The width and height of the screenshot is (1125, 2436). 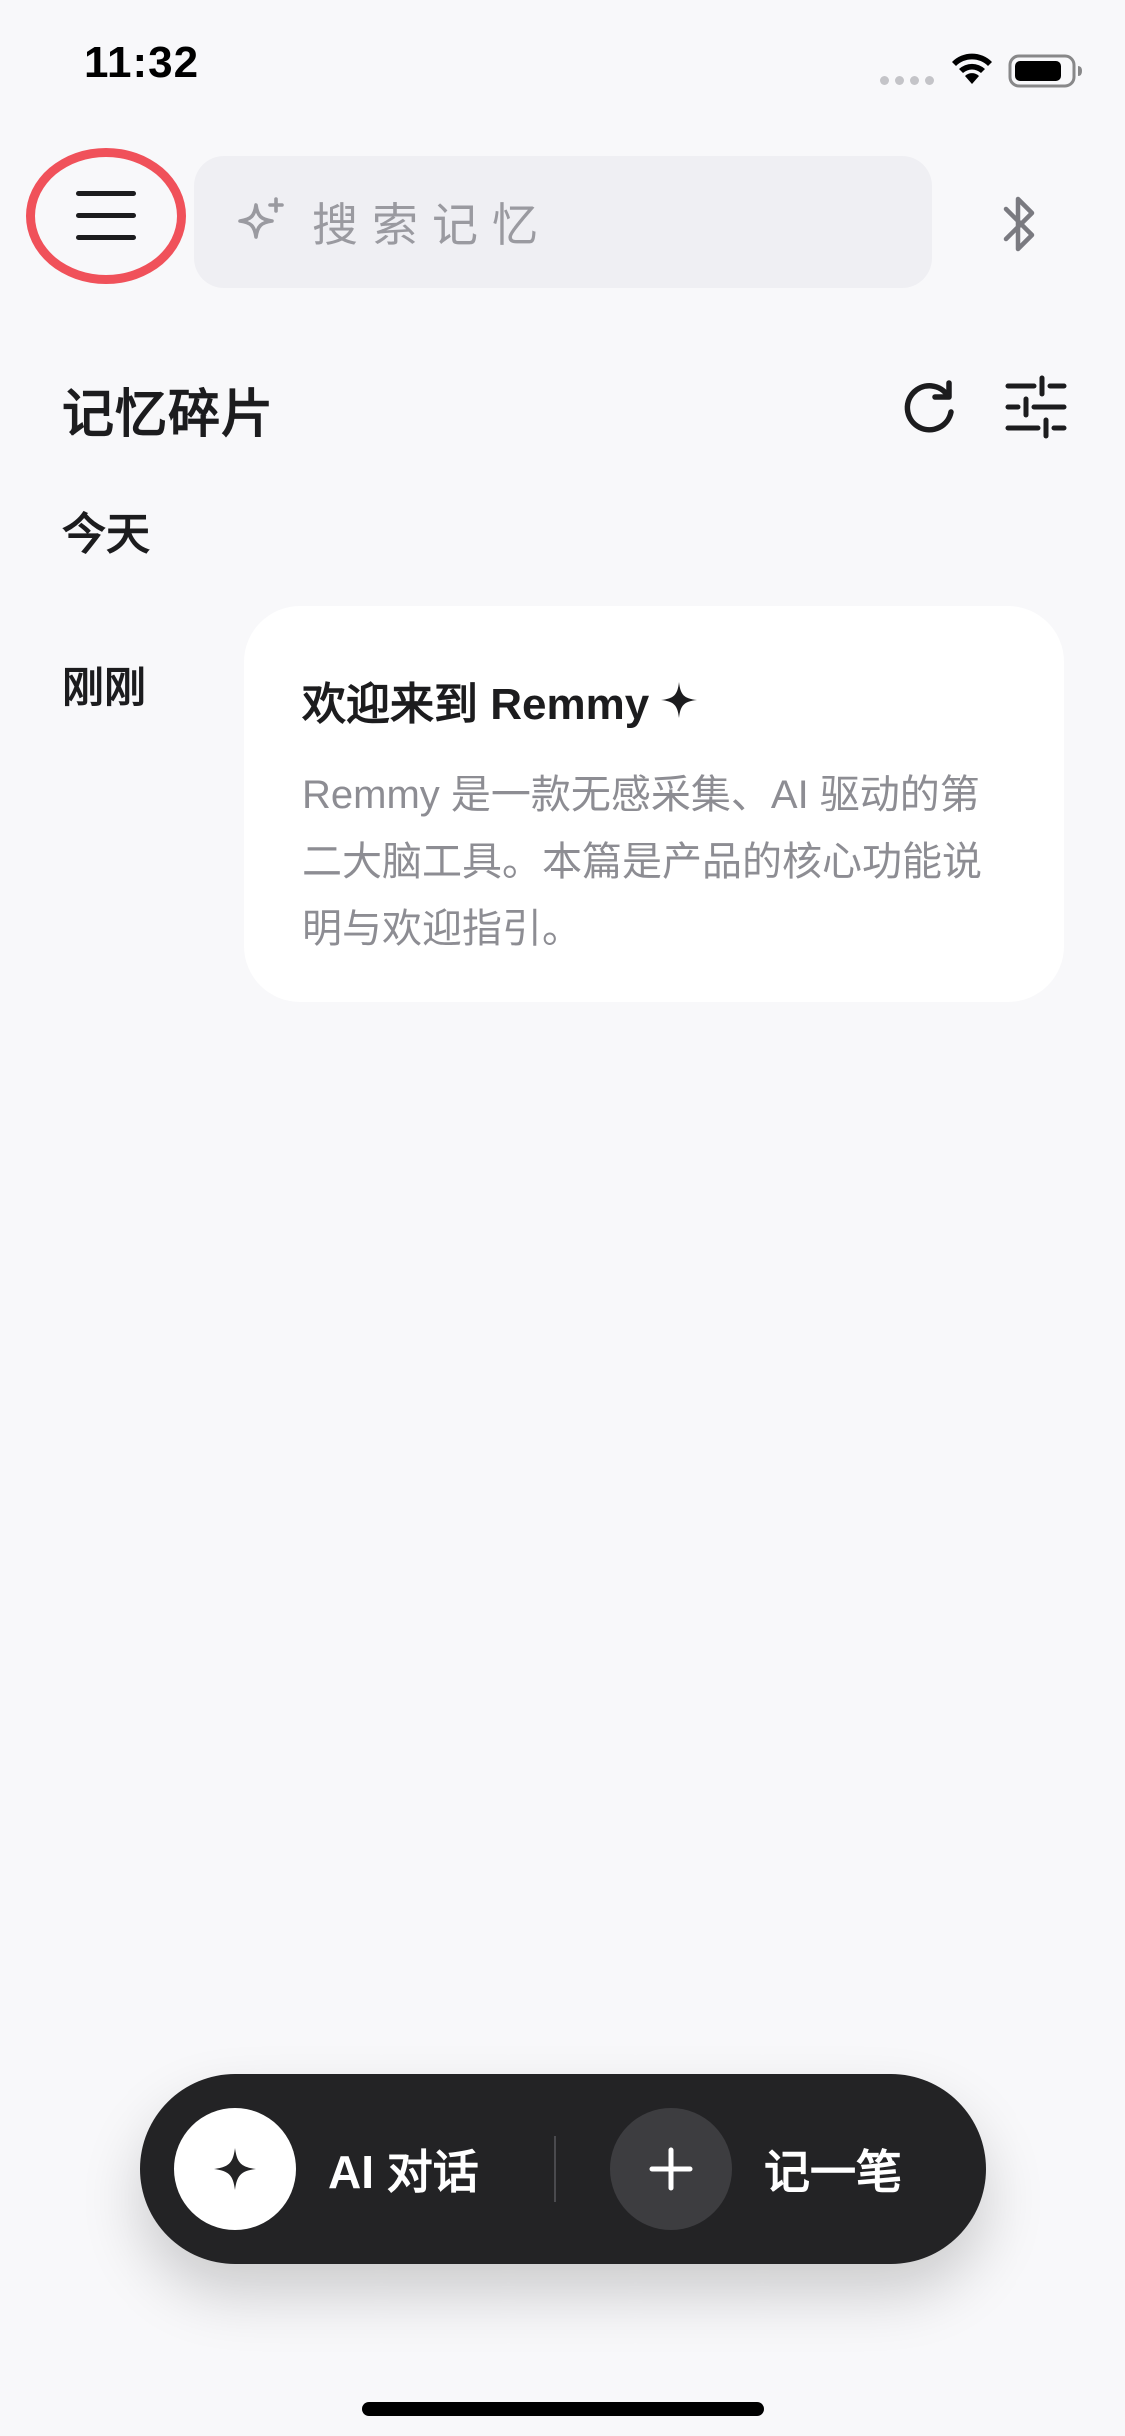 What do you see at coordinates (563, 2409) in the screenshot?
I see `home-indicator` at bounding box center [563, 2409].